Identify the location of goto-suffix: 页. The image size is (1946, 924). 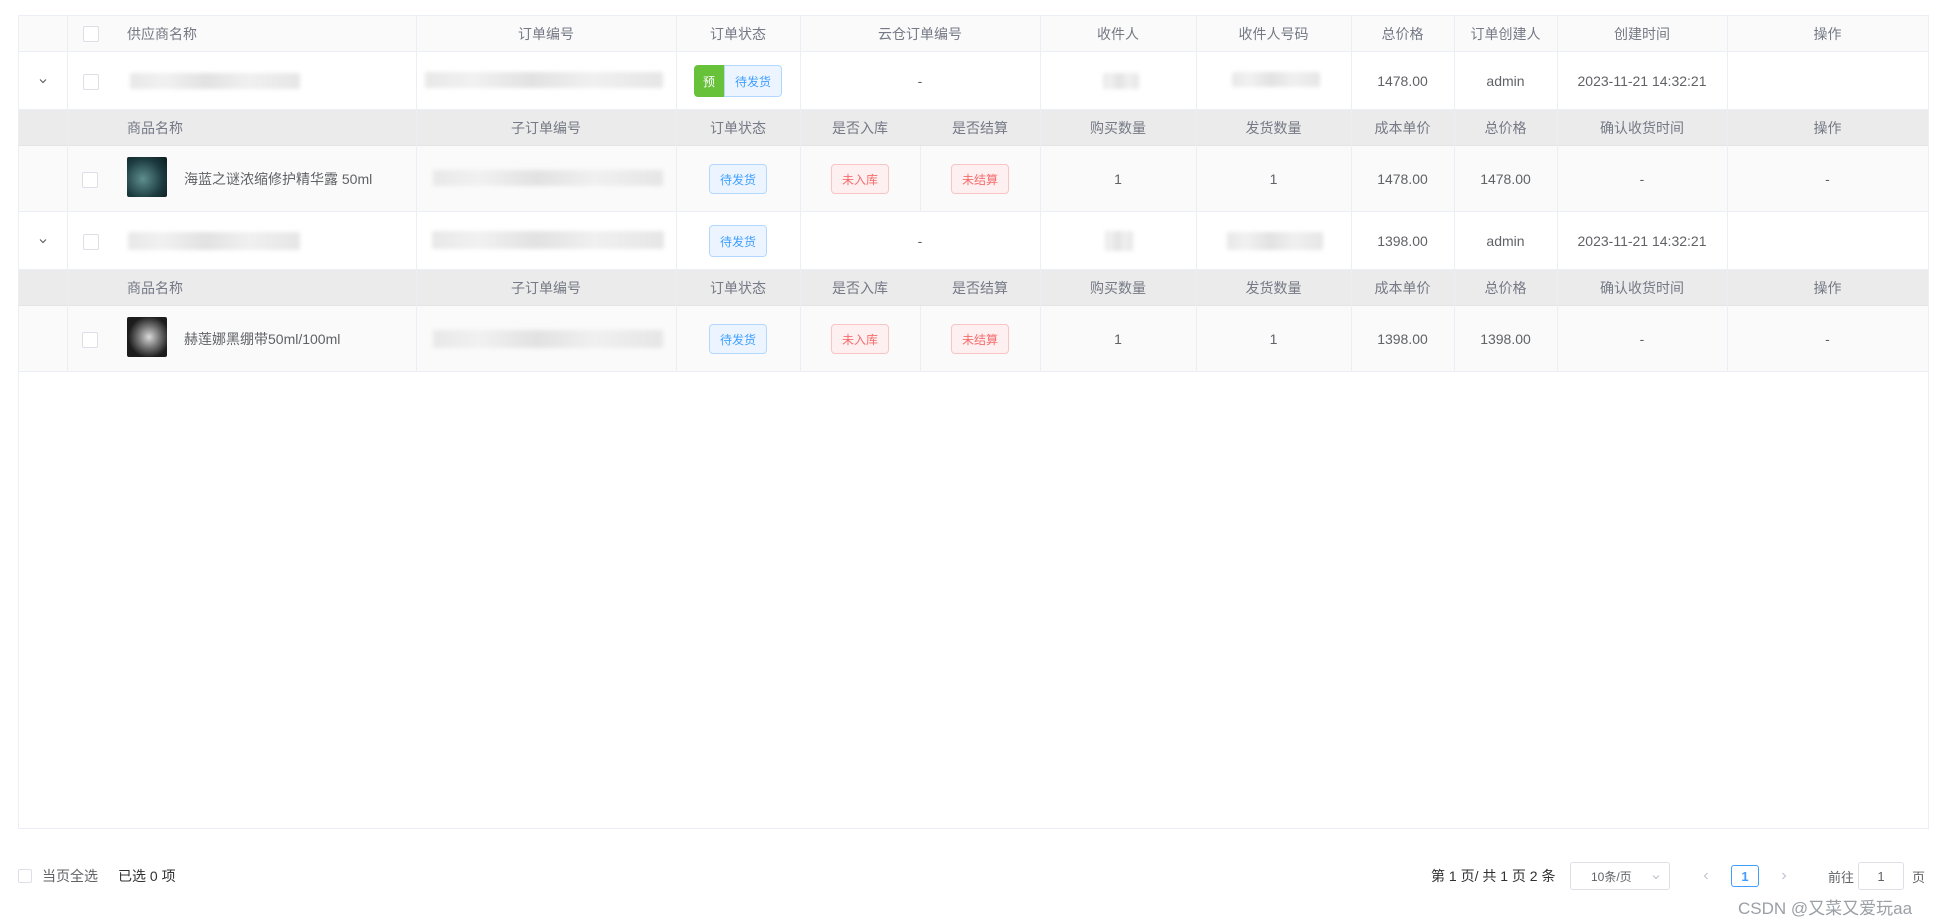
(1919, 877).